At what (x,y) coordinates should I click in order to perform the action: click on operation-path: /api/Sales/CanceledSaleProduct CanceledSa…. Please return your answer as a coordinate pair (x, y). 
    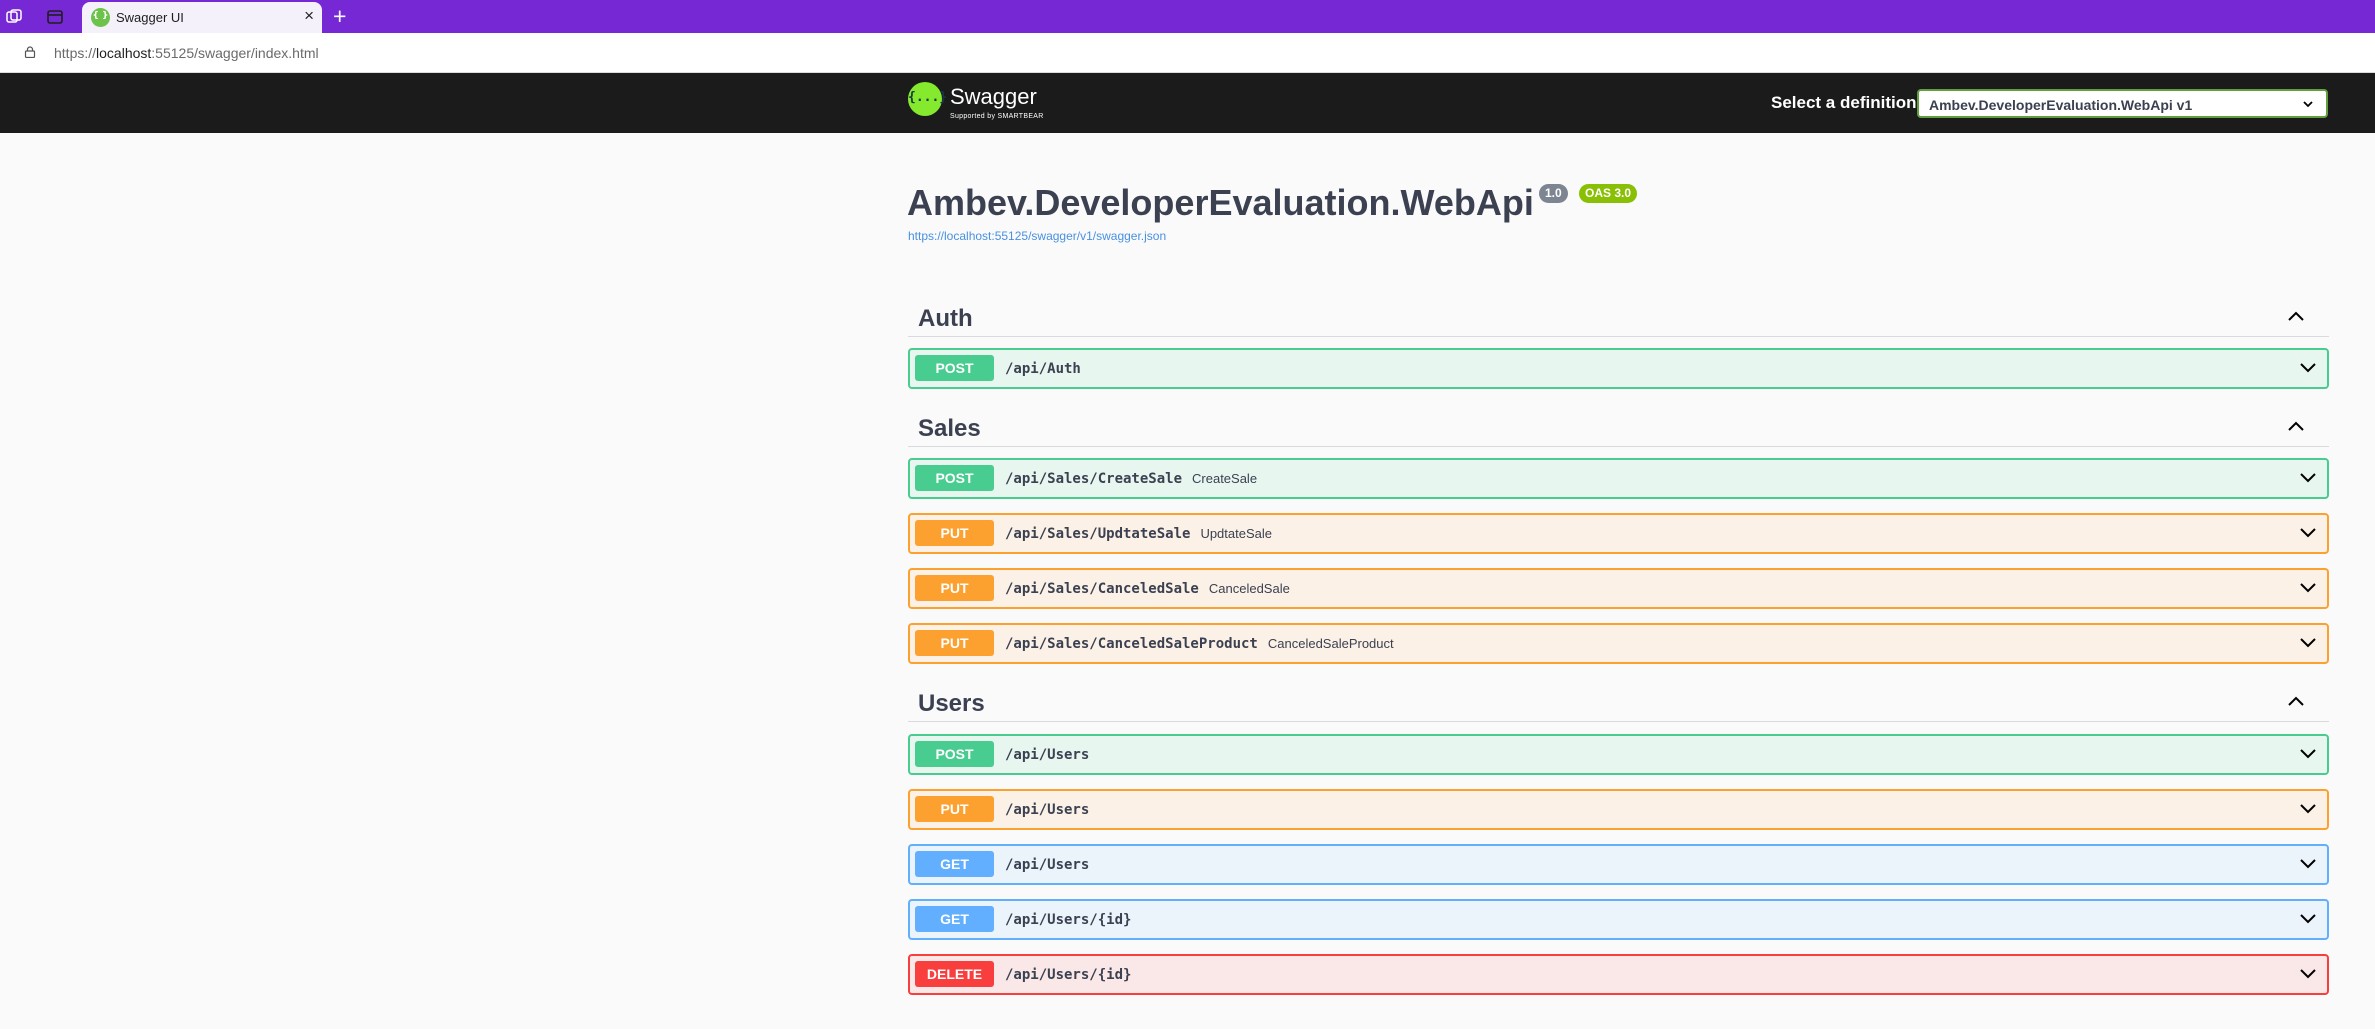
    Looking at the image, I should click on (1199, 644).